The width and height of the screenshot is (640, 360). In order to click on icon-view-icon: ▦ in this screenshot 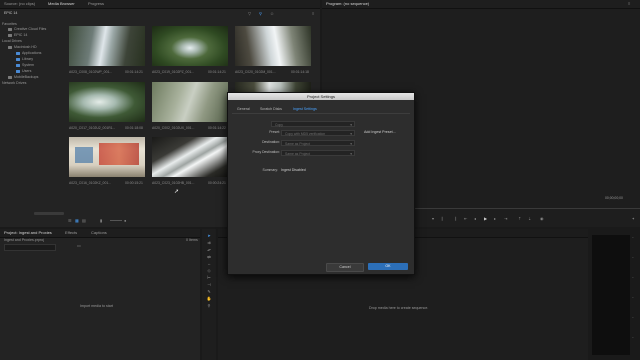, I will do `click(77, 221)`.